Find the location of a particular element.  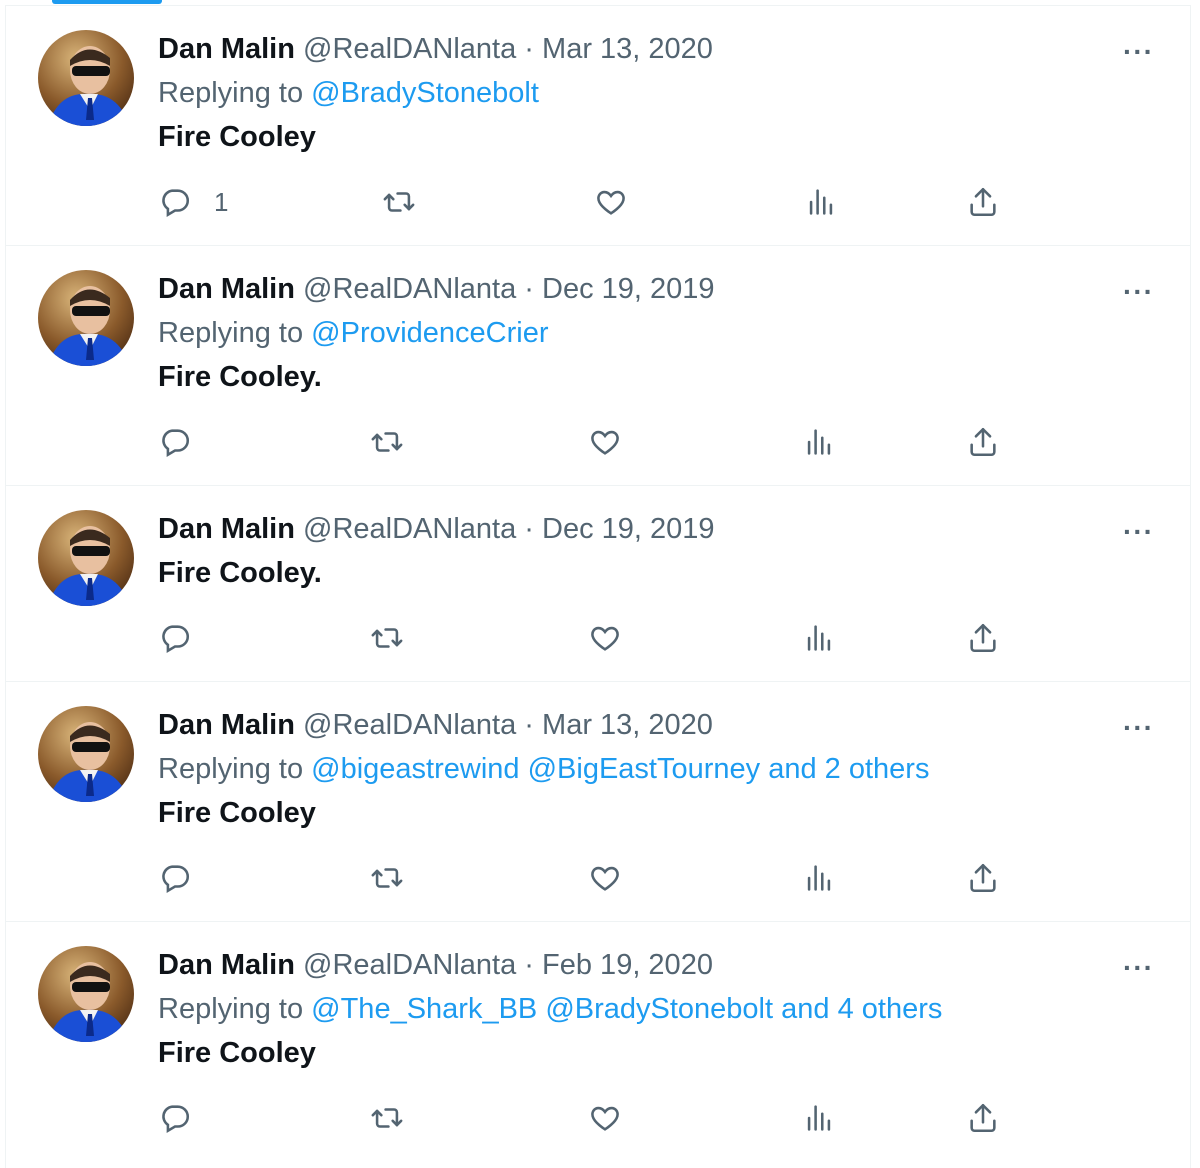

active-tab-indicator is located at coordinates (107, 2).